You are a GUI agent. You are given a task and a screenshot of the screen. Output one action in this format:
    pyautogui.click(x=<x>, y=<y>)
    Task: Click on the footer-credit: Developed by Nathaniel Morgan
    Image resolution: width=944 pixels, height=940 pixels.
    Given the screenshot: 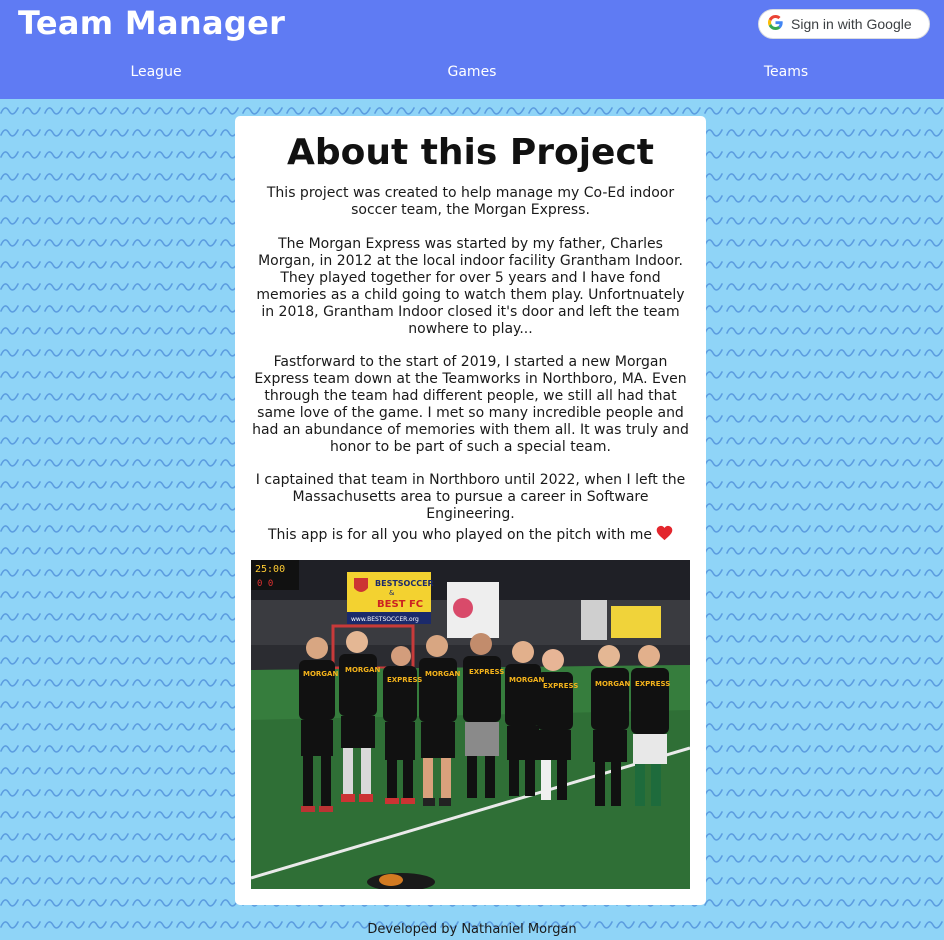 What is the action you would take?
    pyautogui.click(x=472, y=929)
    